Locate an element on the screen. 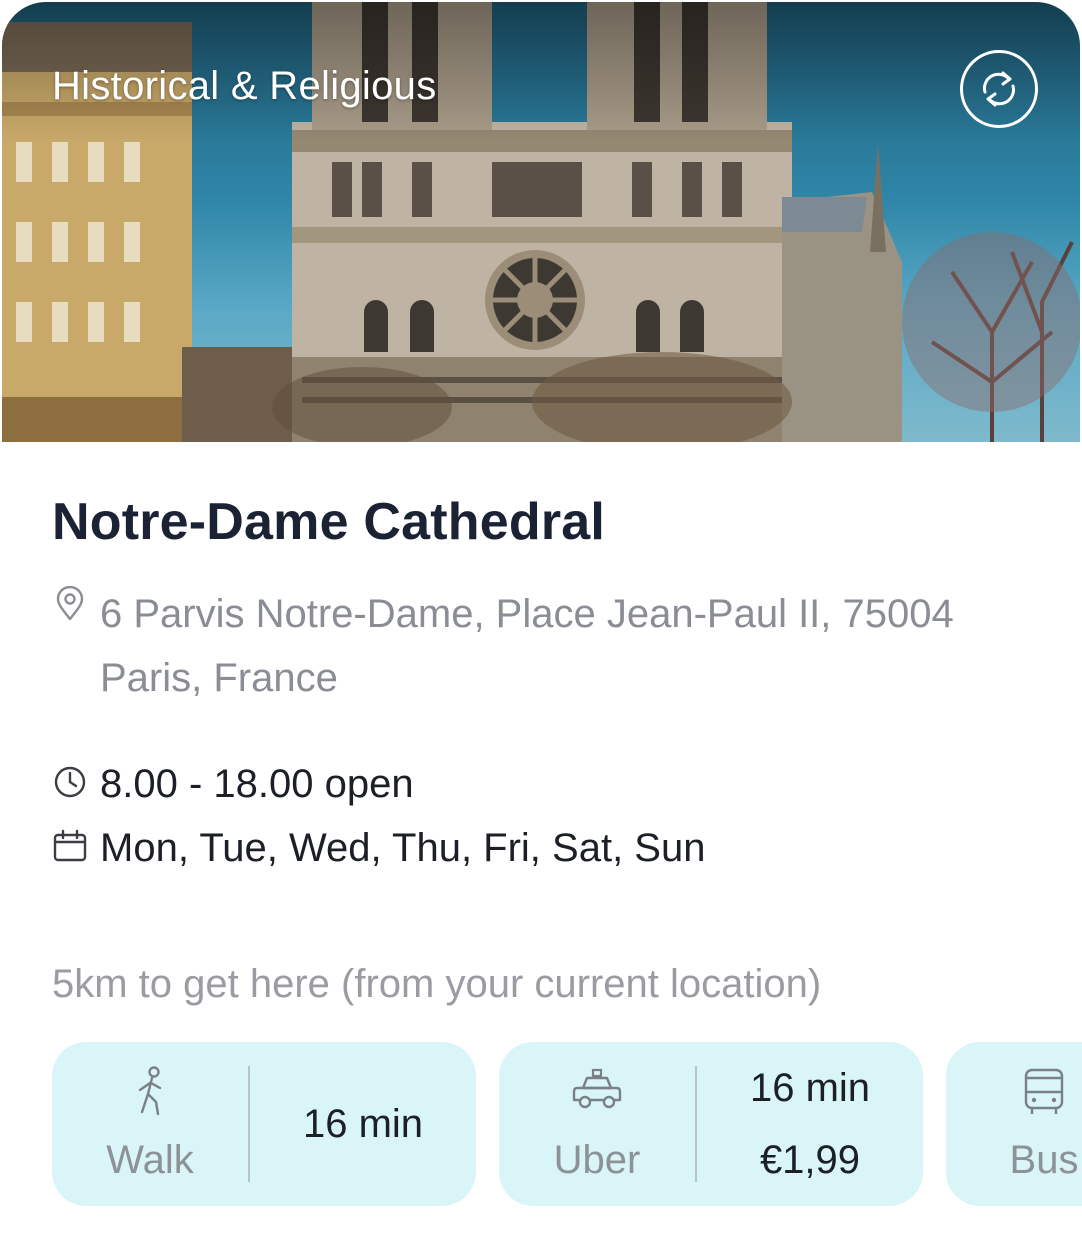  sync-button is located at coordinates (999, 89).